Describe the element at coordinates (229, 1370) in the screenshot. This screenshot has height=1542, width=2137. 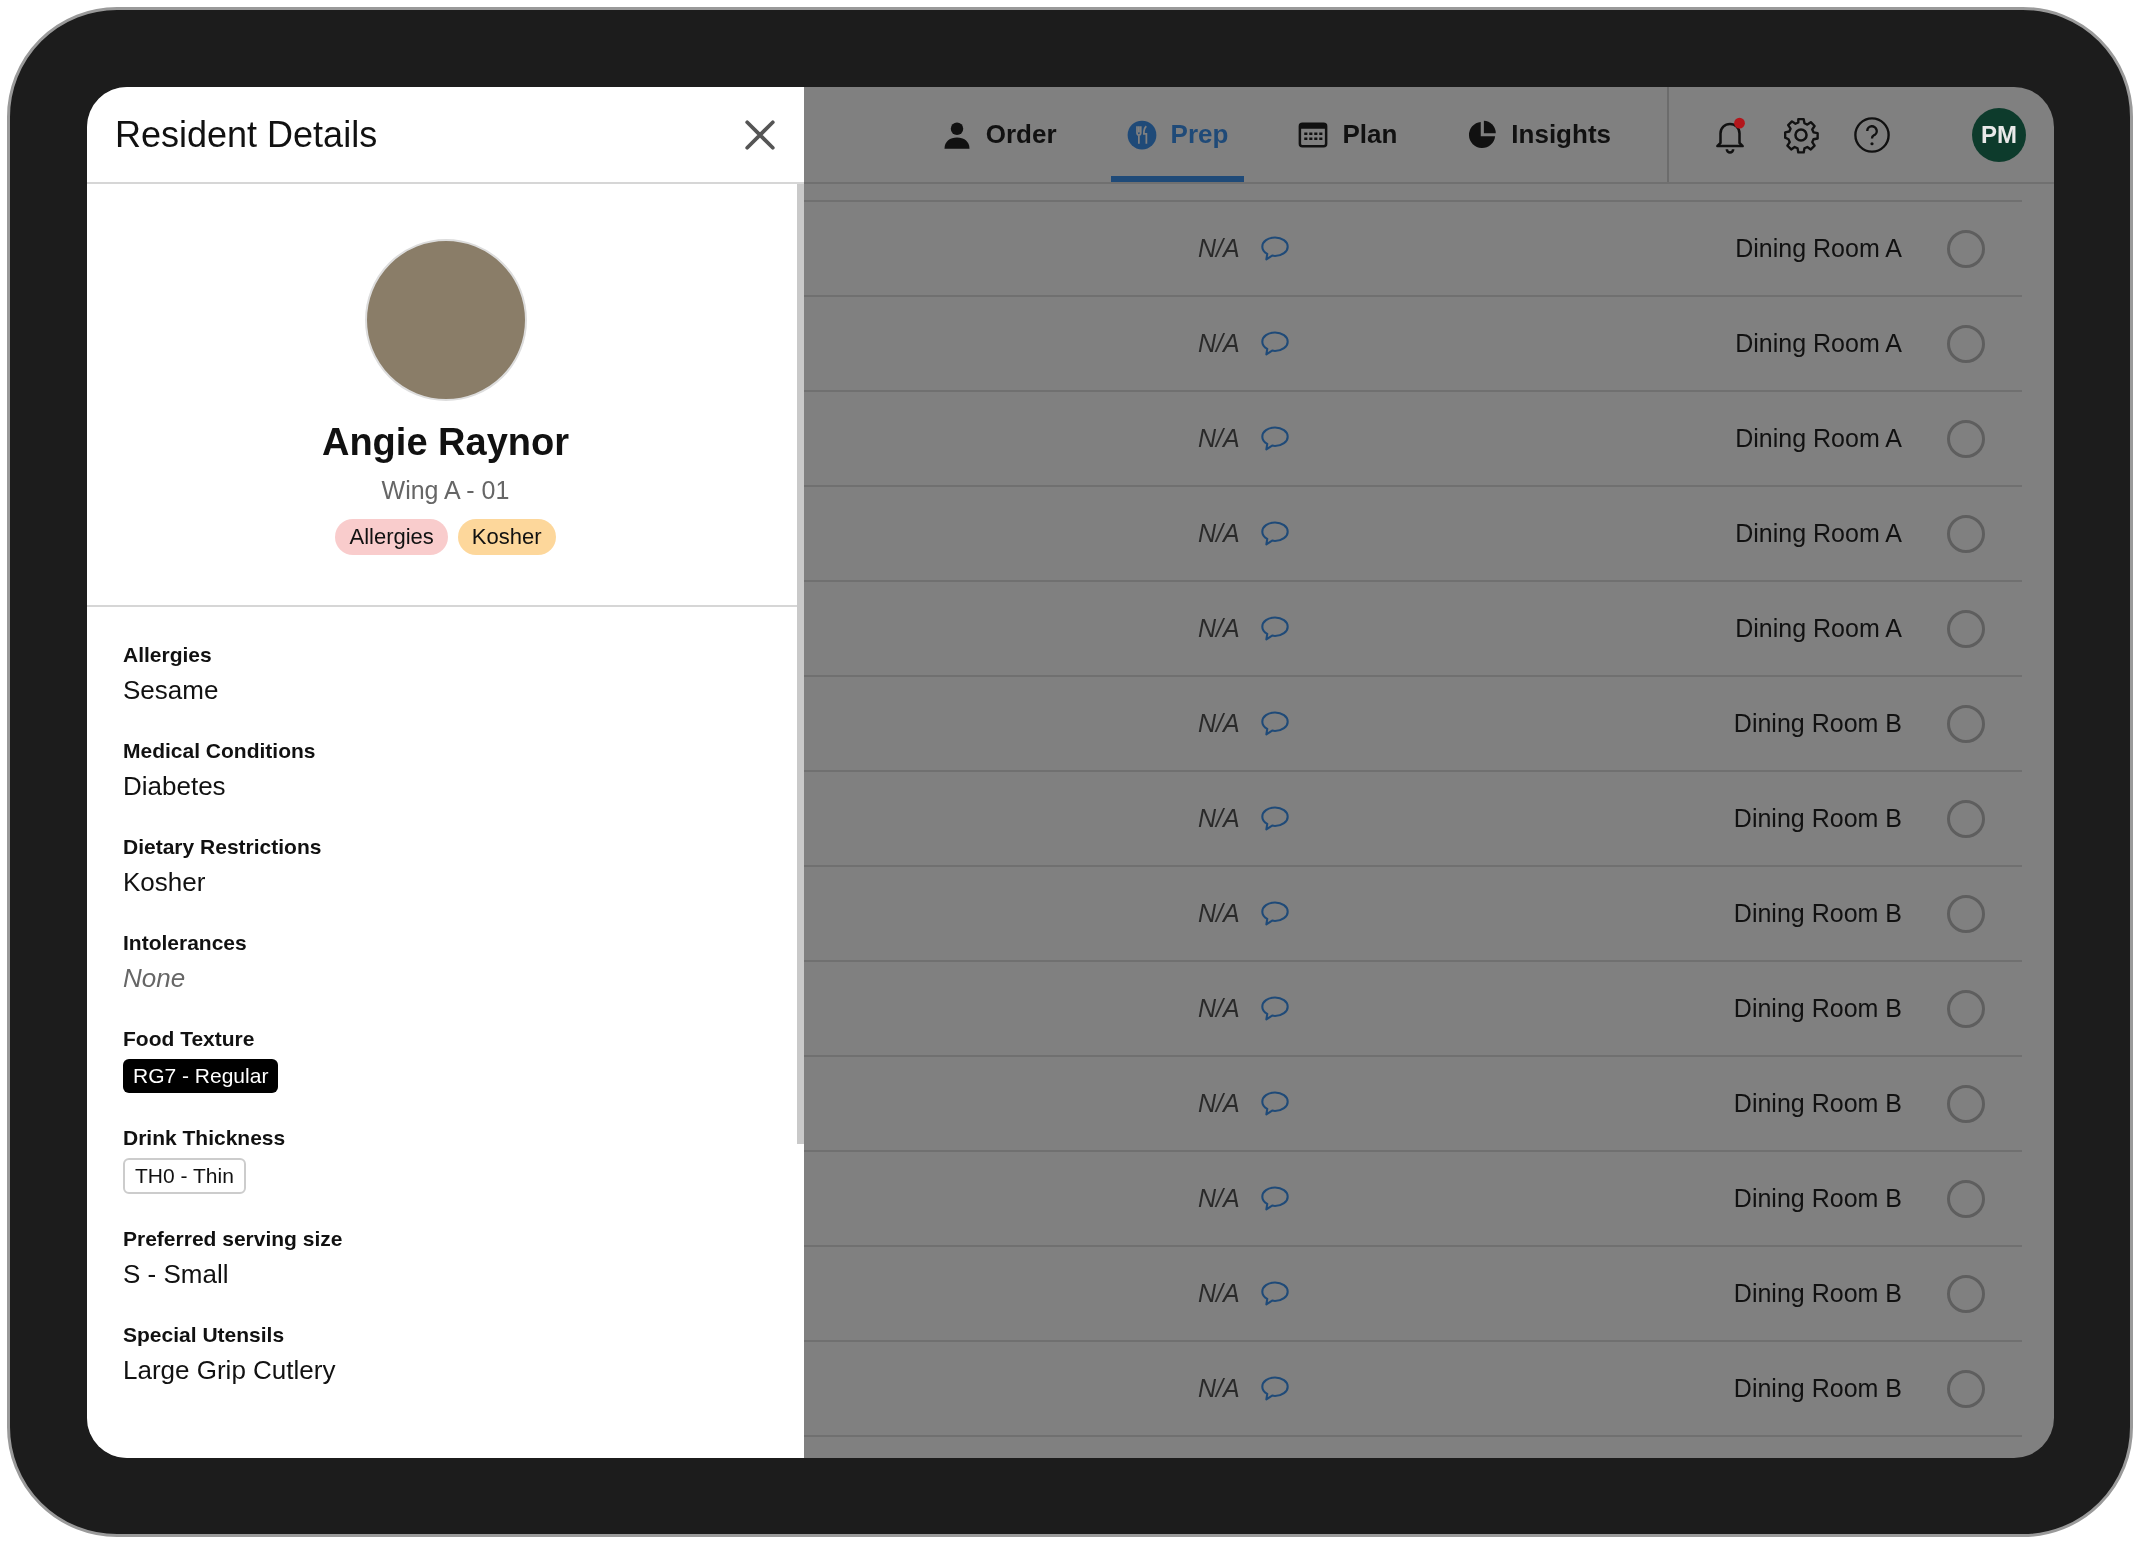
I see `field-value: Large Grip Cutlery` at that location.